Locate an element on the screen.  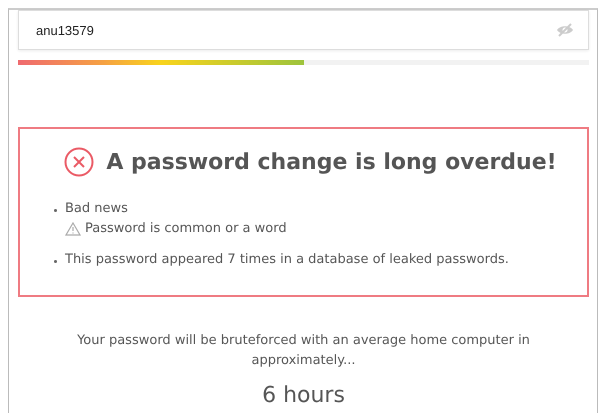
password-input: anu13579 is located at coordinates (296, 30).